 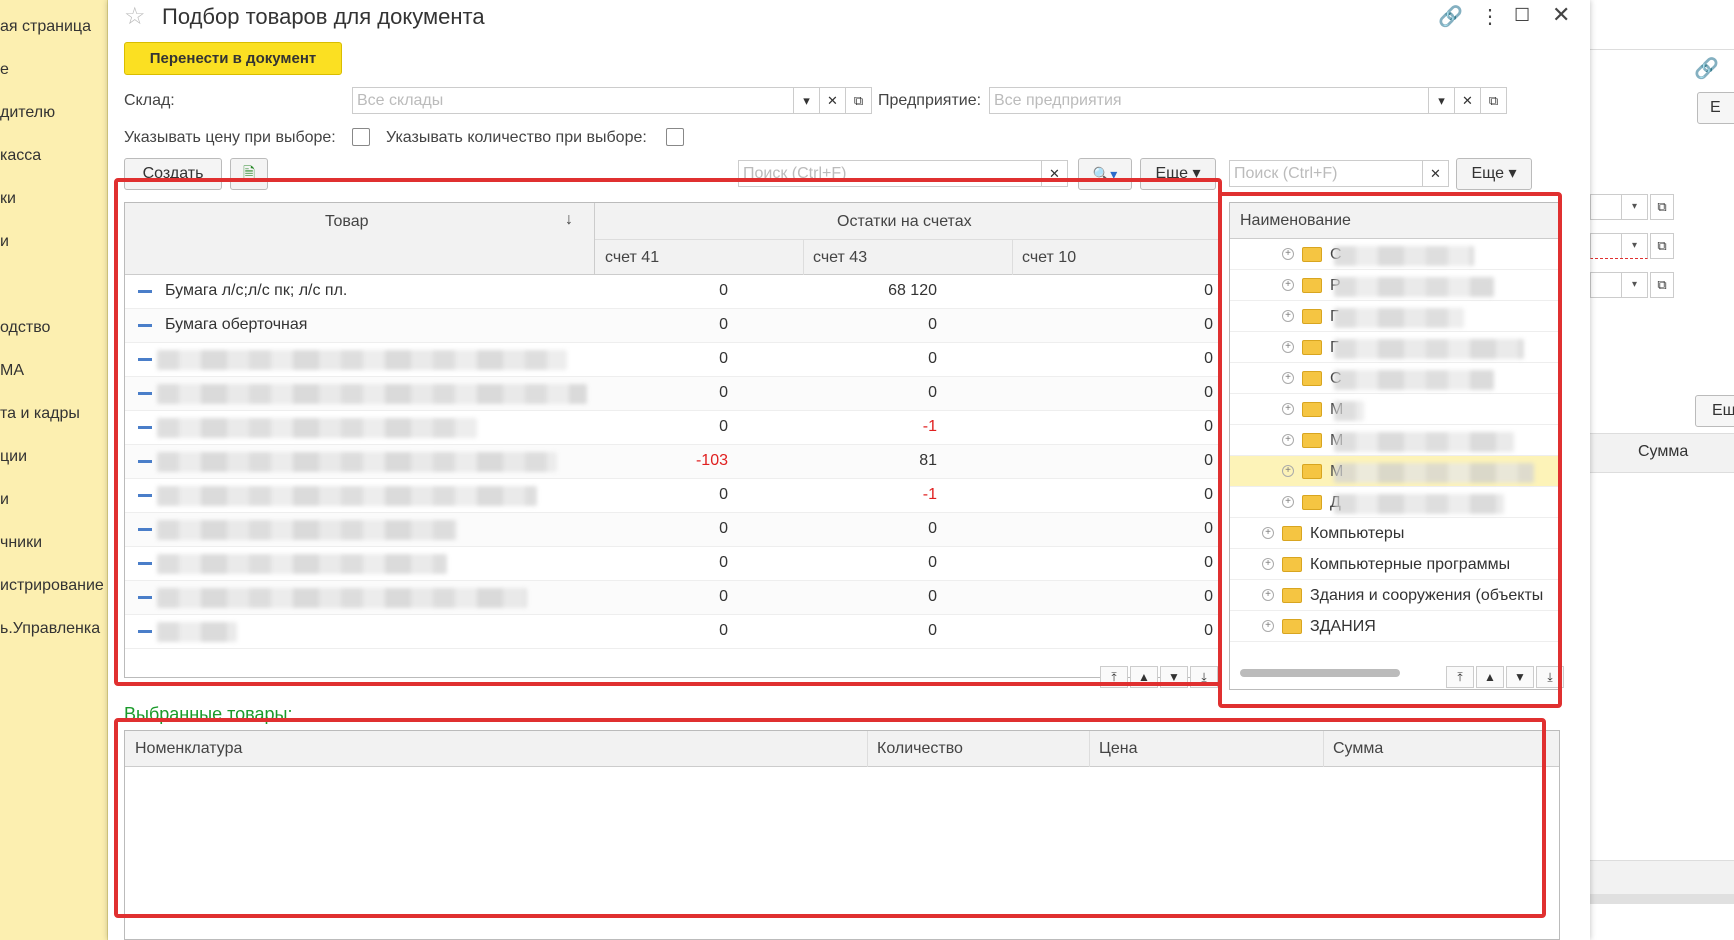 I want to click on nav-item: касса, so click(x=20, y=156).